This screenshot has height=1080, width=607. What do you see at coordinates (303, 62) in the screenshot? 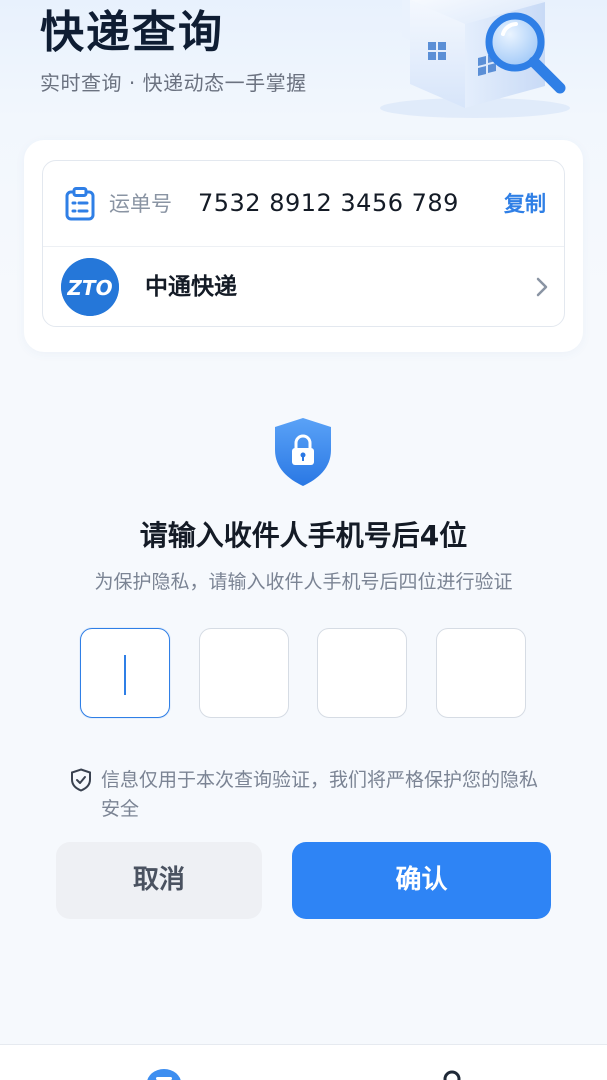
I see `header: 快递查询 实时查询 · 快递动态一手掌握` at bounding box center [303, 62].